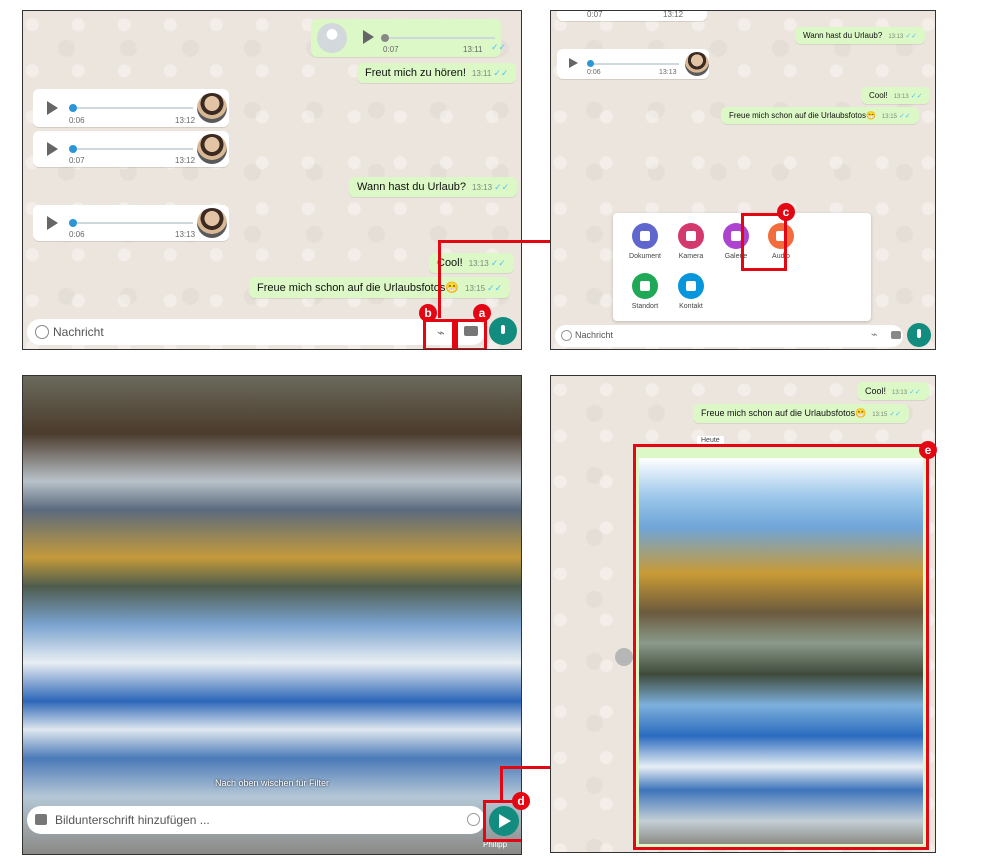 Image resolution: width=992 pixels, height=865 pixels. What do you see at coordinates (521, 801) in the screenshot?
I see `badge-d: d` at bounding box center [521, 801].